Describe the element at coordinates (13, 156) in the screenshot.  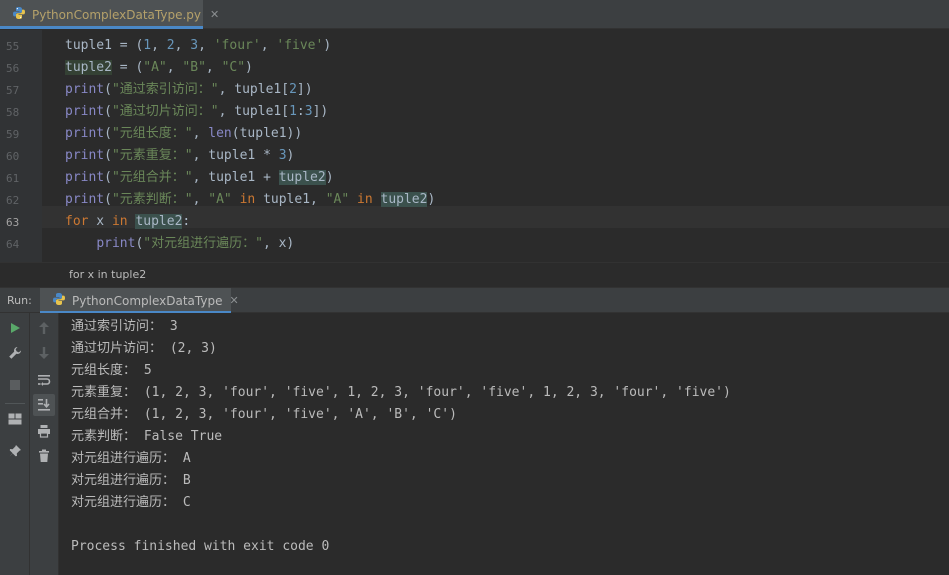
I see `line-number: 60` at that location.